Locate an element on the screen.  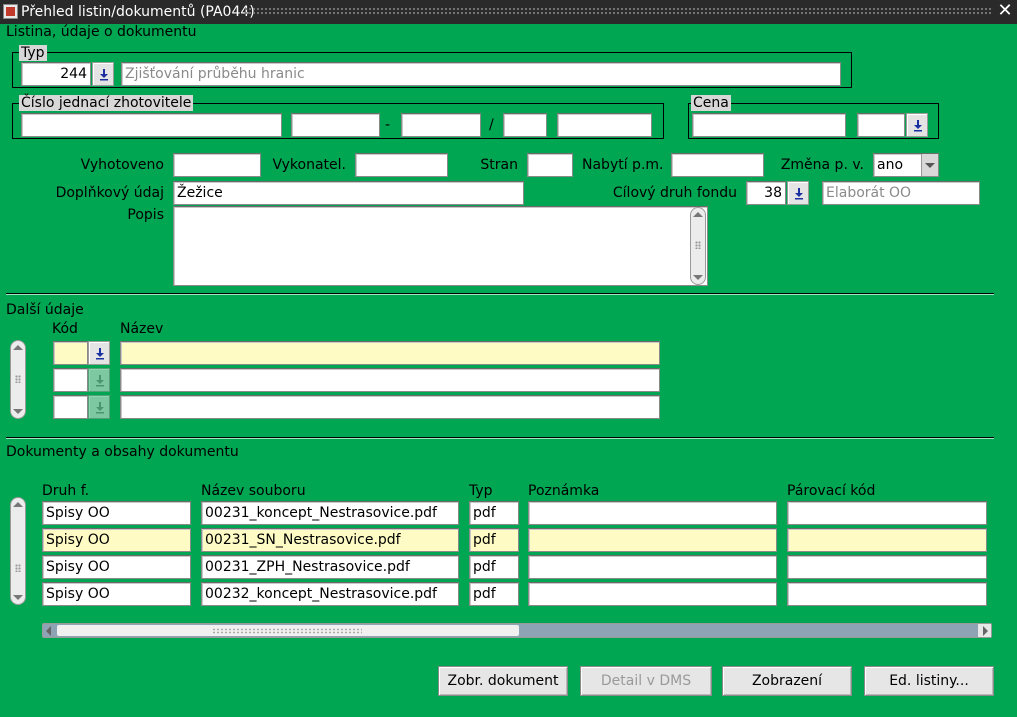
dokument-row-1-nazev: 00231_koncept_Nestrasovice.pdf is located at coordinates (330, 513).